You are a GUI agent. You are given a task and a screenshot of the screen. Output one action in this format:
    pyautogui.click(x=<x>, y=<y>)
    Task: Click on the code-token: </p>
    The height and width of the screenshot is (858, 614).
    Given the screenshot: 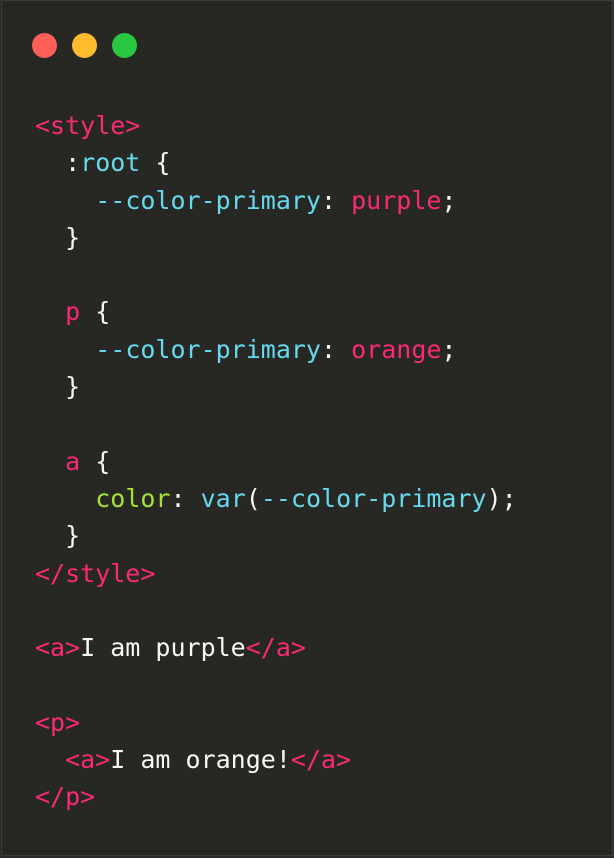 What is the action you would take?
    pyautogui.click(x=65, y=797)
    